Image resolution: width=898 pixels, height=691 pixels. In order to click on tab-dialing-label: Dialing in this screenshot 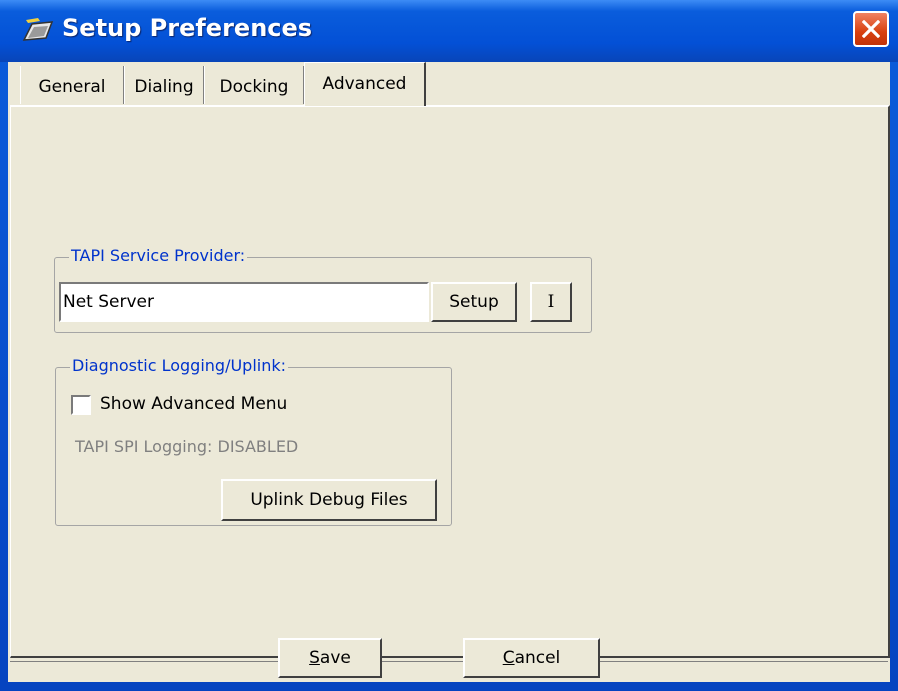, I will do `click(164, 87)`.